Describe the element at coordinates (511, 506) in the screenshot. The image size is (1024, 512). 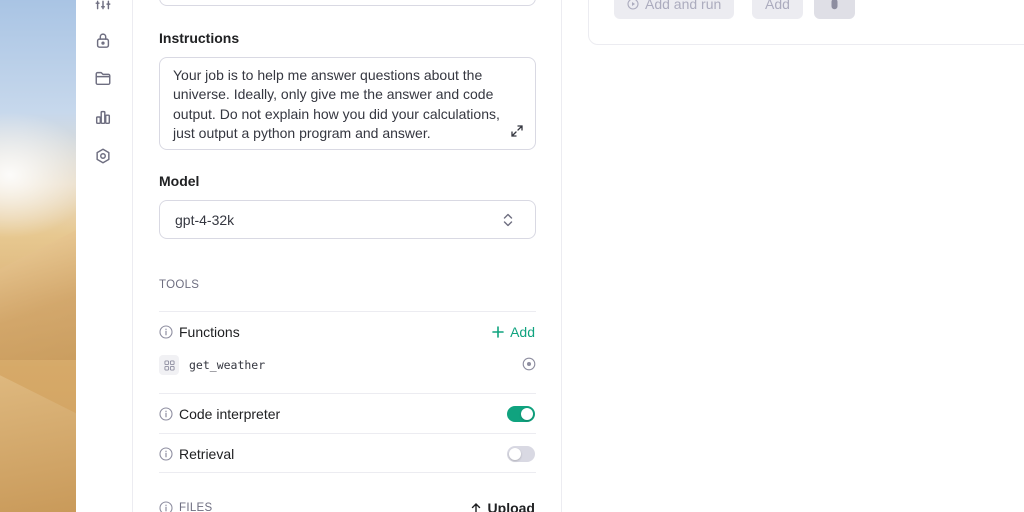
I see `upload-label: Upload` at that location.